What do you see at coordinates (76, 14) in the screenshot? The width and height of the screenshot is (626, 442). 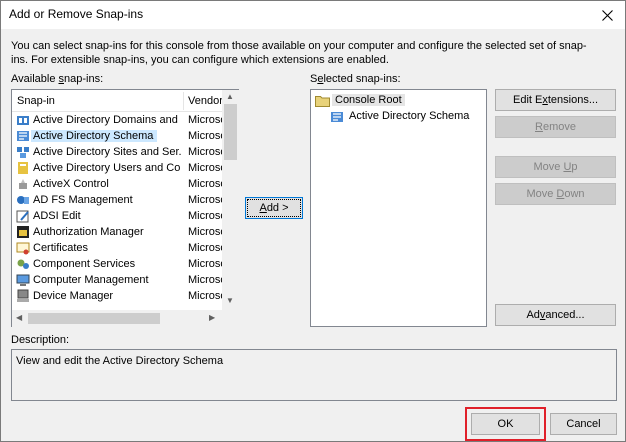 I see `window-title: Add or Remove Snap-ins` at bounding box center [76, 14].